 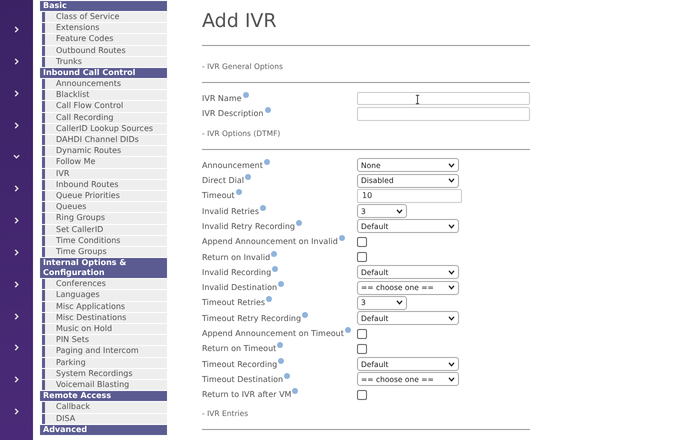 What do you see at coordinates (239, 349) in the screenshot?
I see `field-label: Return on Timeout` at bounding box center [239, 349].